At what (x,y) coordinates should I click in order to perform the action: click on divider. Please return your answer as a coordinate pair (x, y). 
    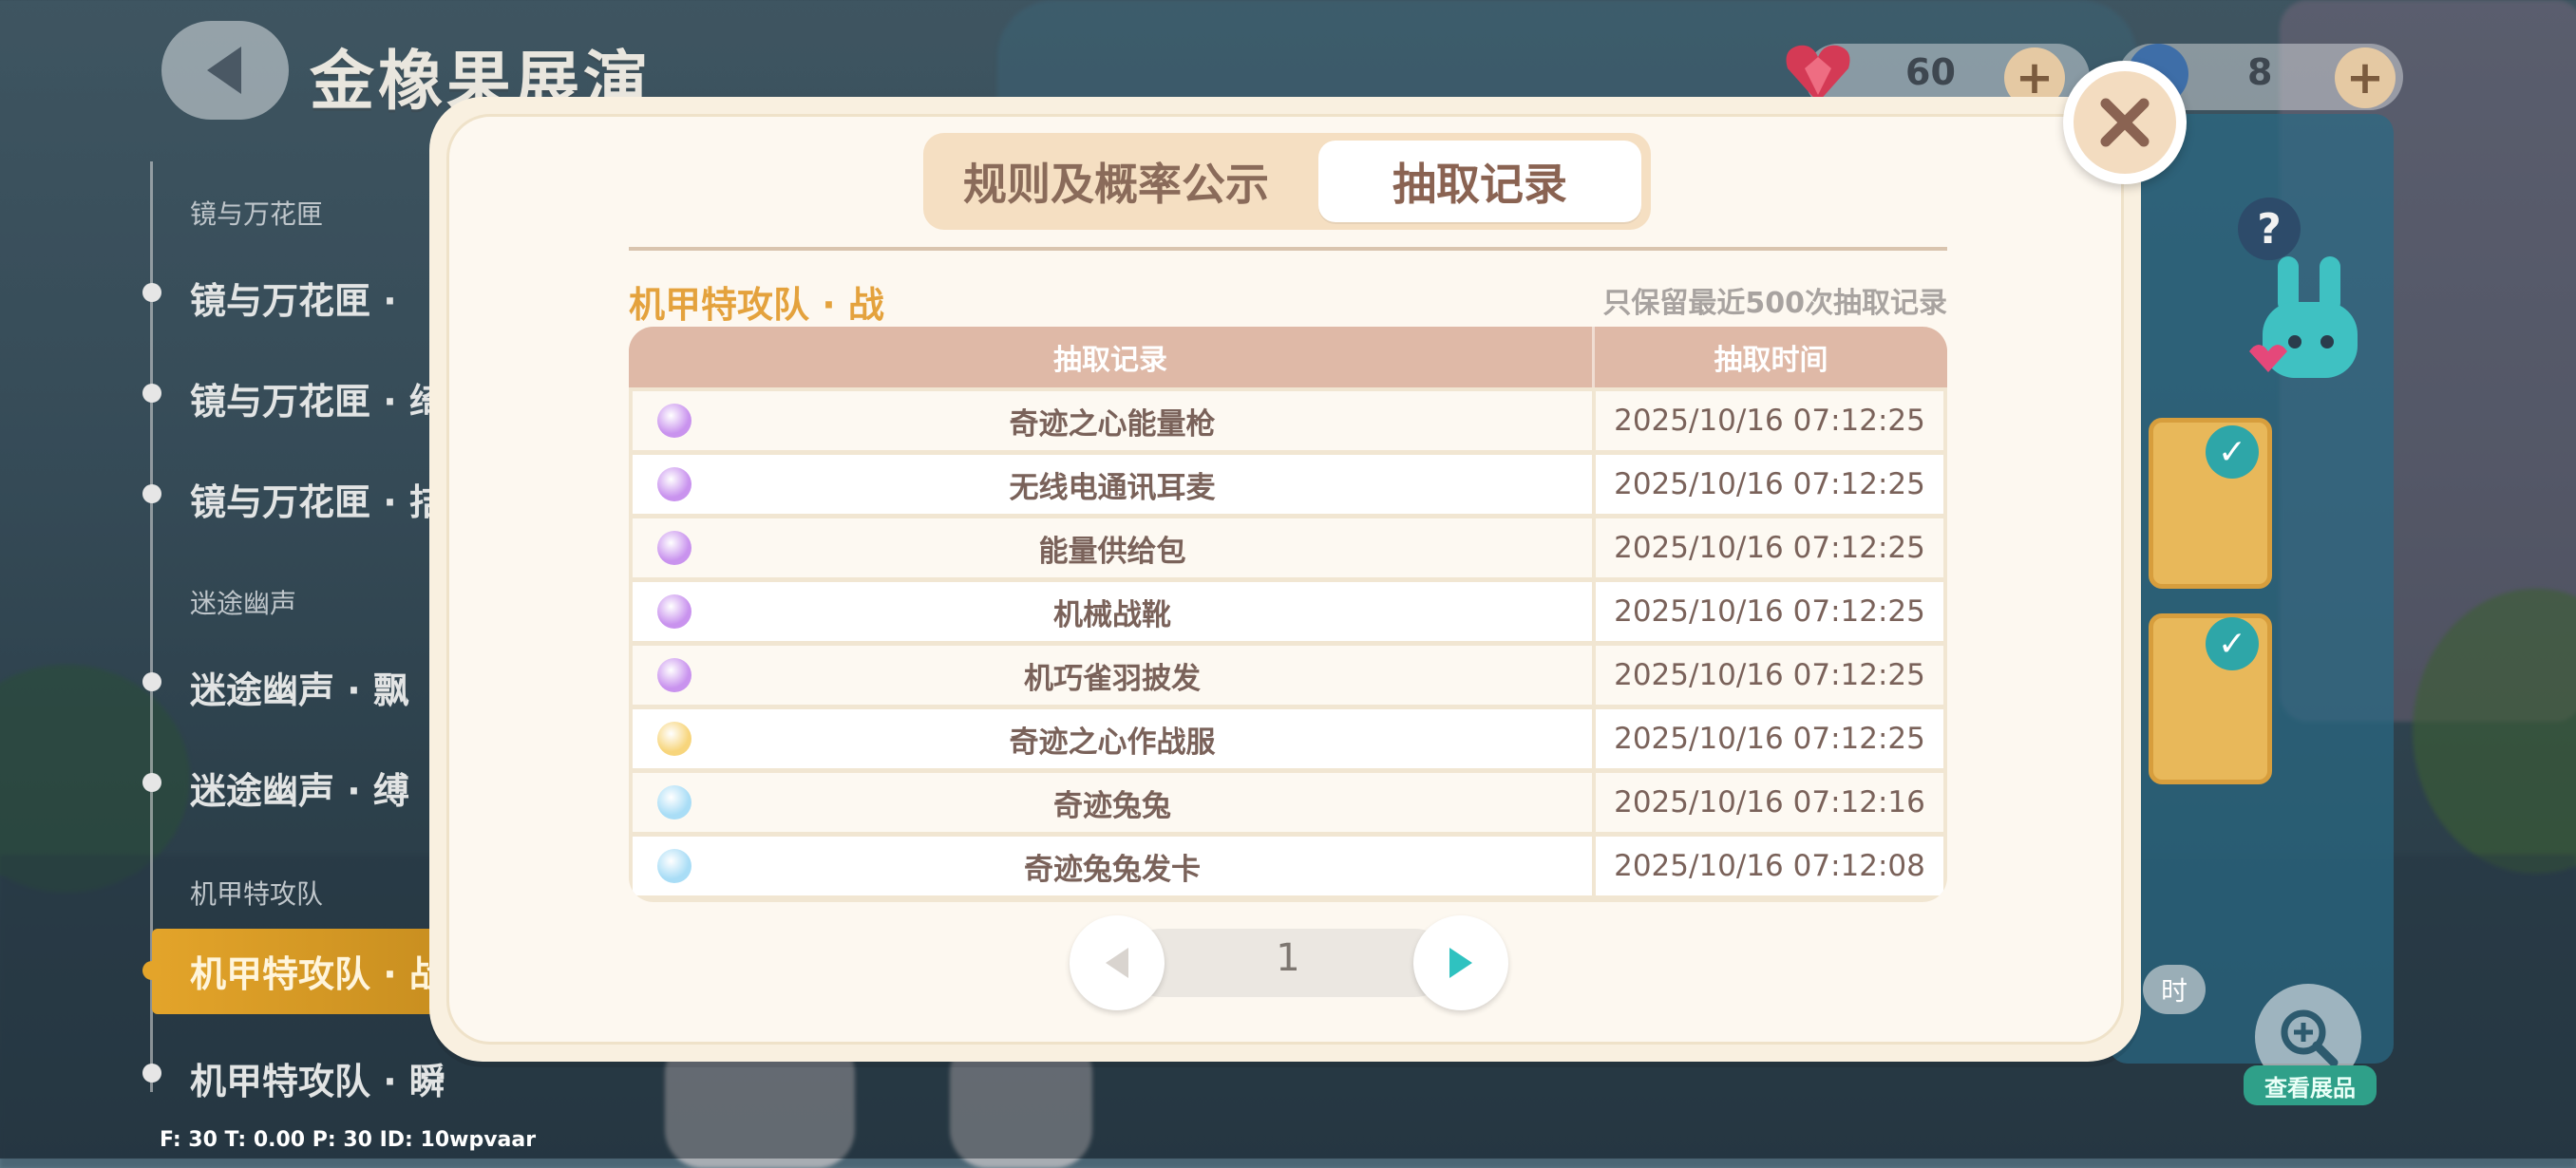
    Looking at the image, I should click on (1288, 249).